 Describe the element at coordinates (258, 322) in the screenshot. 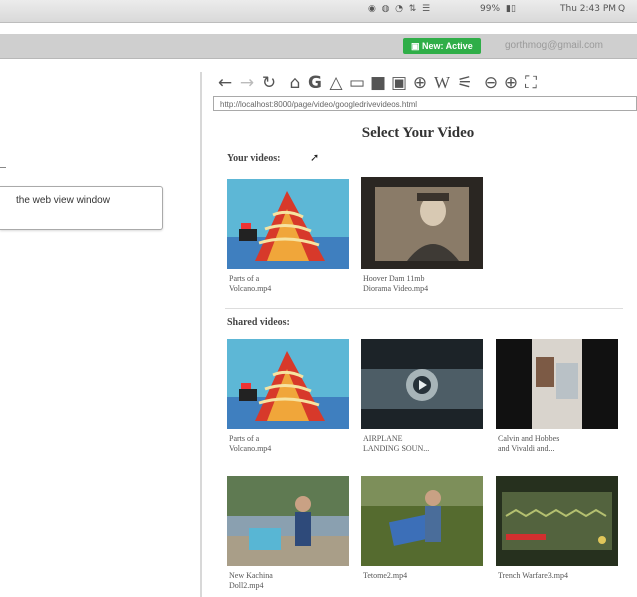

I see `shared-videos-heading: Shared videos:` at that location.